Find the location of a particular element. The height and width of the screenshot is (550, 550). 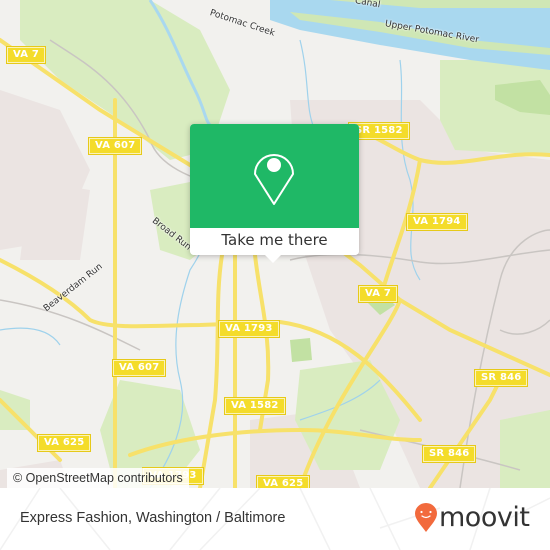

place-title: Express Fashion, Washington / Baltimore is located at coordinates (153, 518).